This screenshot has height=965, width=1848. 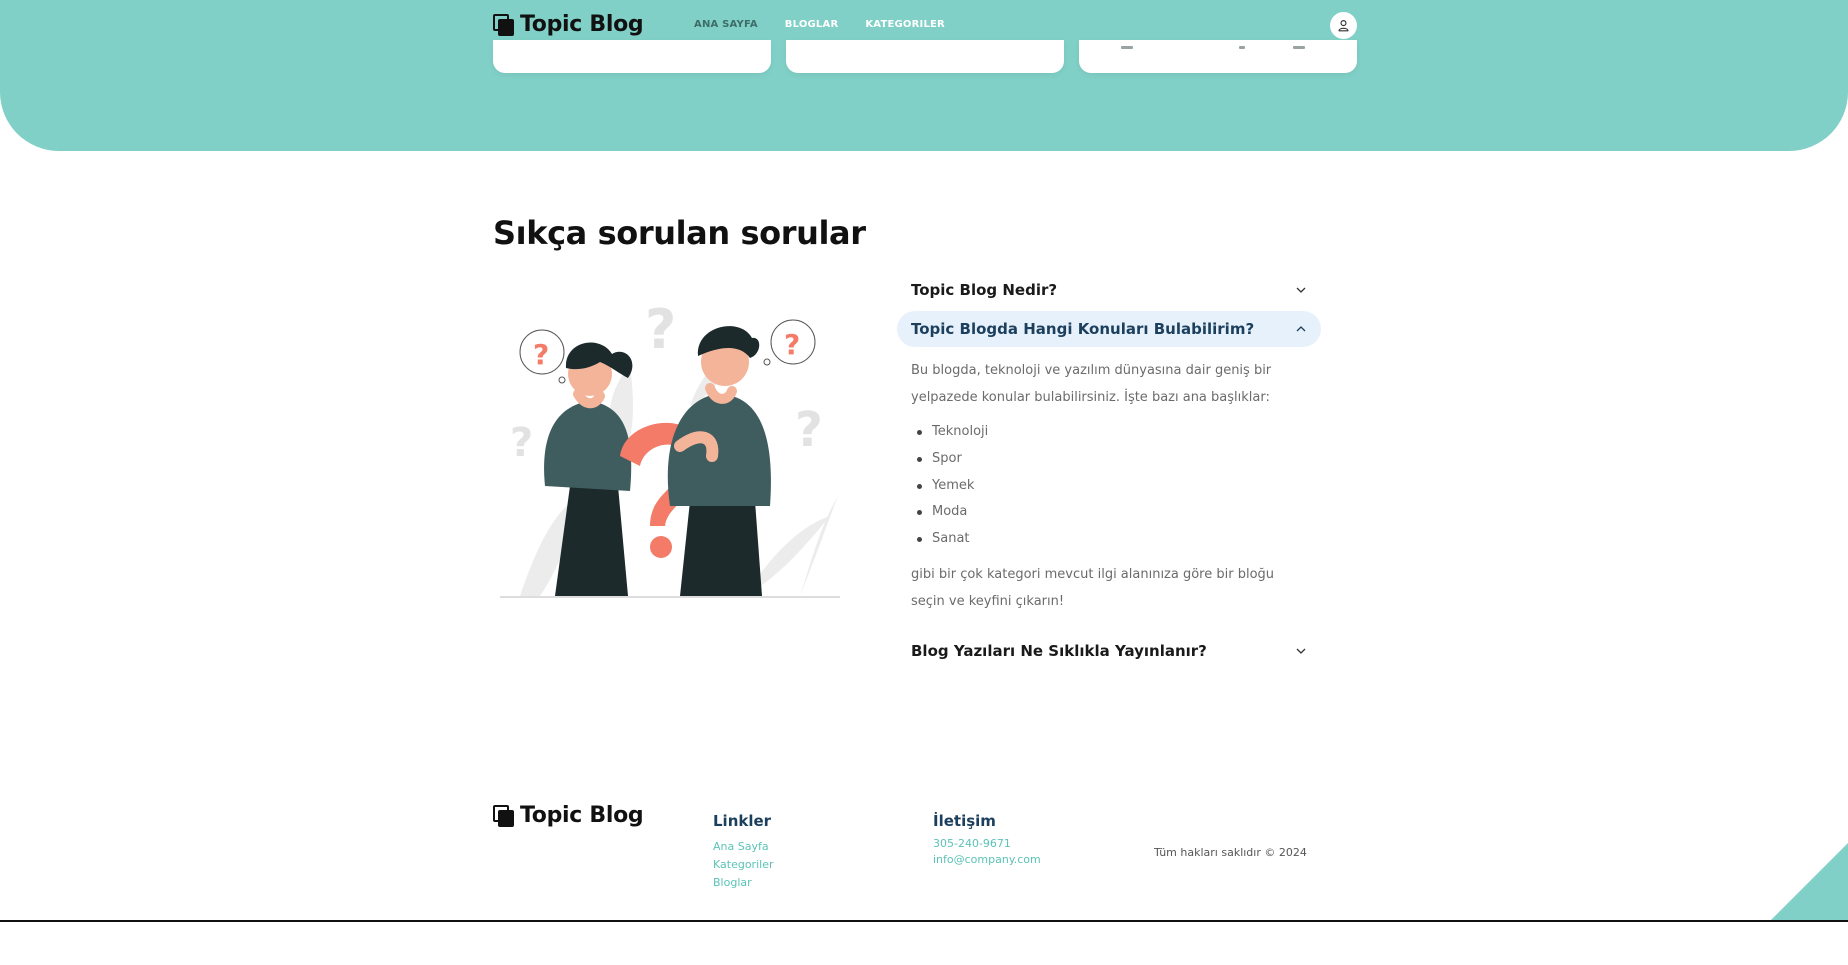 I want to click on nav-menu: ANA SAYFA BLOGLAR KATEGORILER, so click(x=819, y=24).